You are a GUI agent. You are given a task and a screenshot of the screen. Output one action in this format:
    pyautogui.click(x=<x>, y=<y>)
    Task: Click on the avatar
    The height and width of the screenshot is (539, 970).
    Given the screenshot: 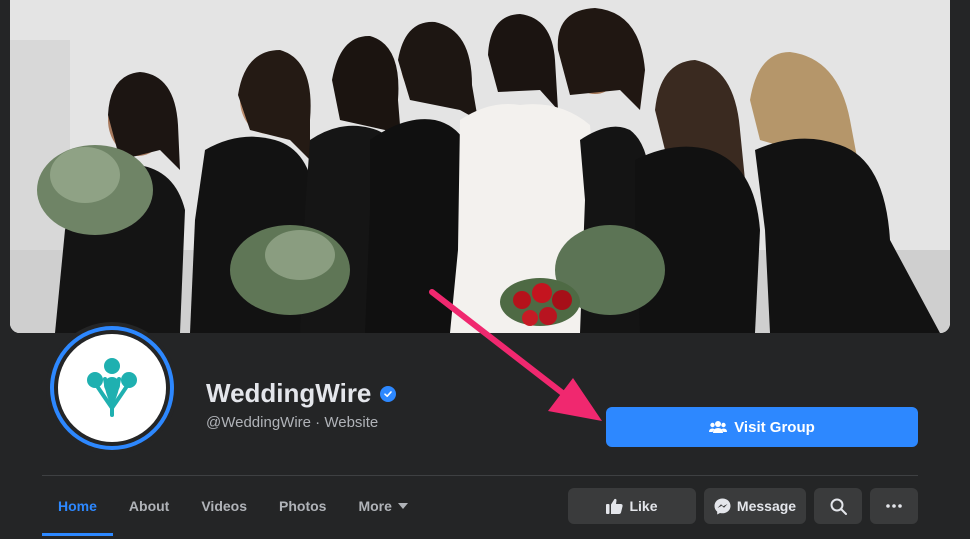 What is the action you would take?
    pyautogui.click(x=112, y=388)
    